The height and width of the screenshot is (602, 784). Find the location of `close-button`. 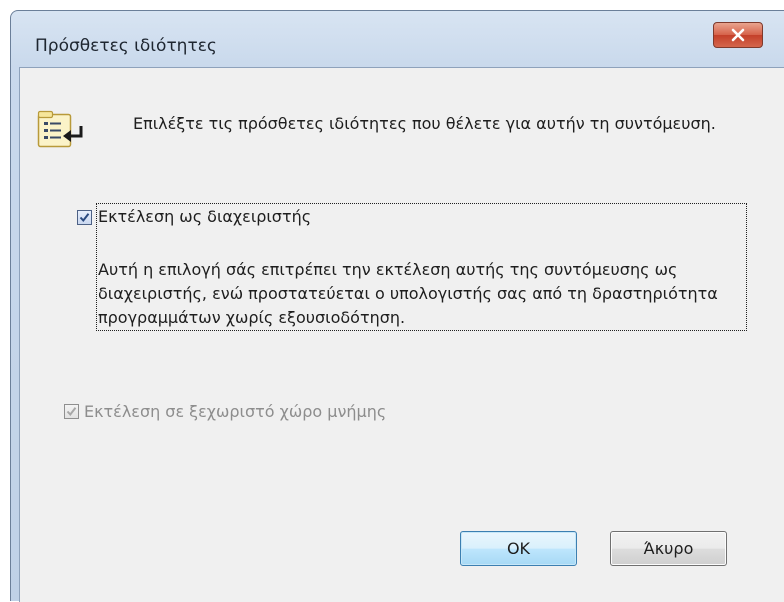

close-button is located at coordinates (738, 35).